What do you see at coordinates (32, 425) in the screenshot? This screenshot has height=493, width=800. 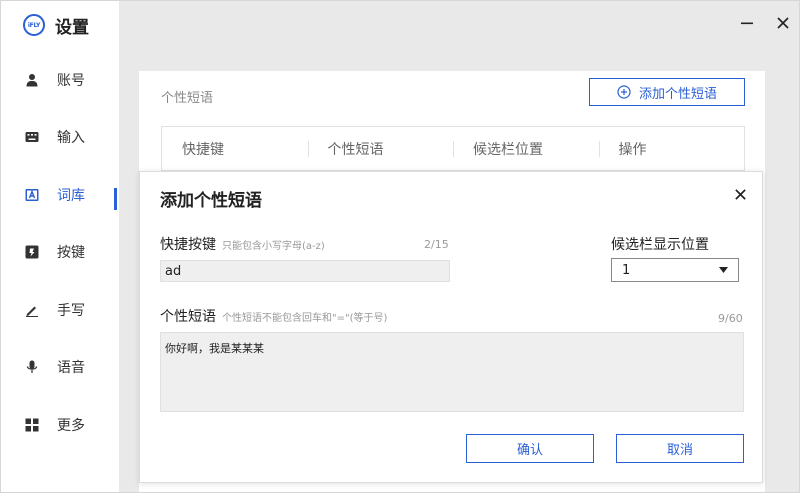 I see `grid-icon` at bounding box center [32, 425].